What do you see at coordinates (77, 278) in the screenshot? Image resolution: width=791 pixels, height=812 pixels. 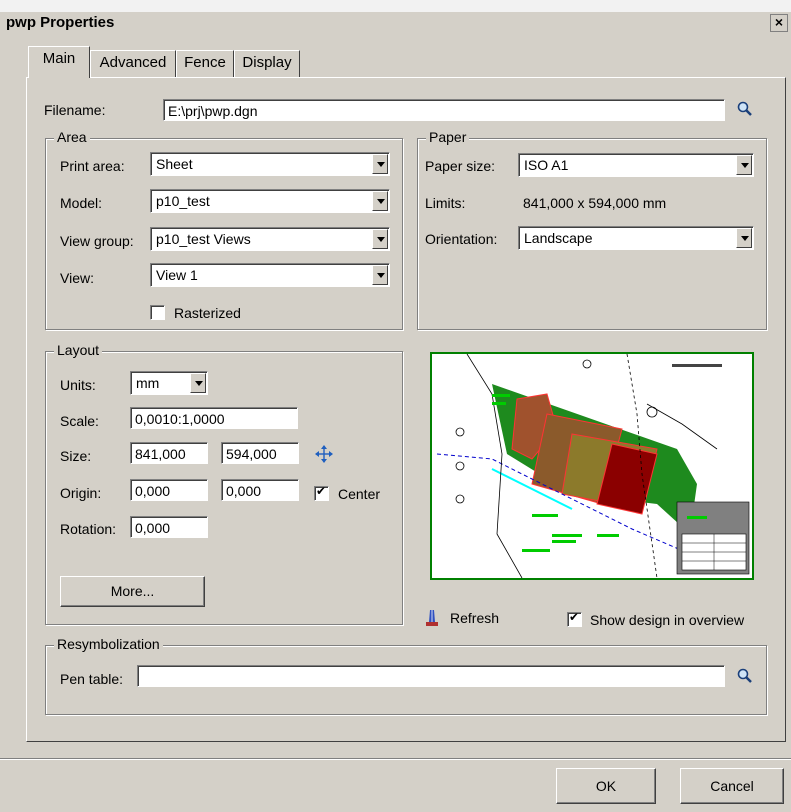 I see `view-label: View:` at bounding box center [77, 278].